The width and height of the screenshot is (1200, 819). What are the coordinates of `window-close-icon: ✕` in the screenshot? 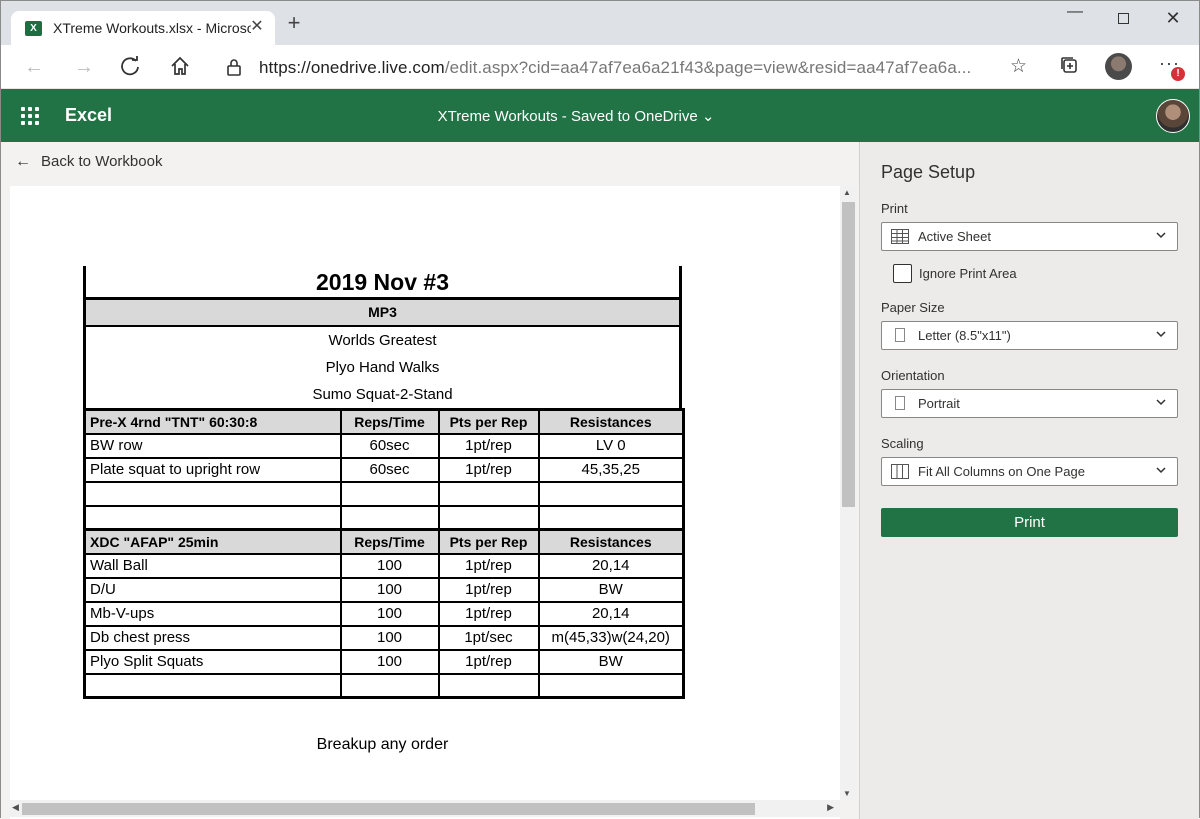 It's located at (1173, 19).